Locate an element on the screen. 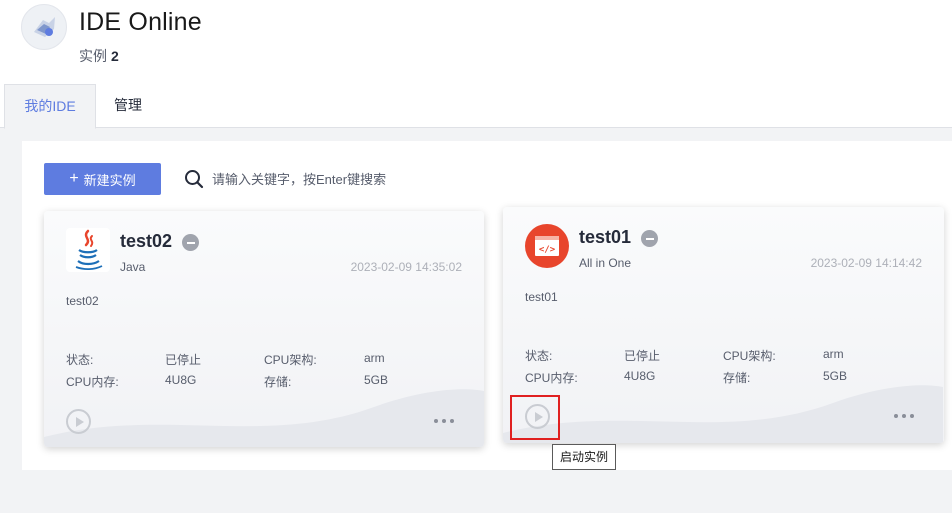 Image resolution: width=952 pixels, height=513 pixels. page-title: IDE Online is located at coordinates (140, 22).